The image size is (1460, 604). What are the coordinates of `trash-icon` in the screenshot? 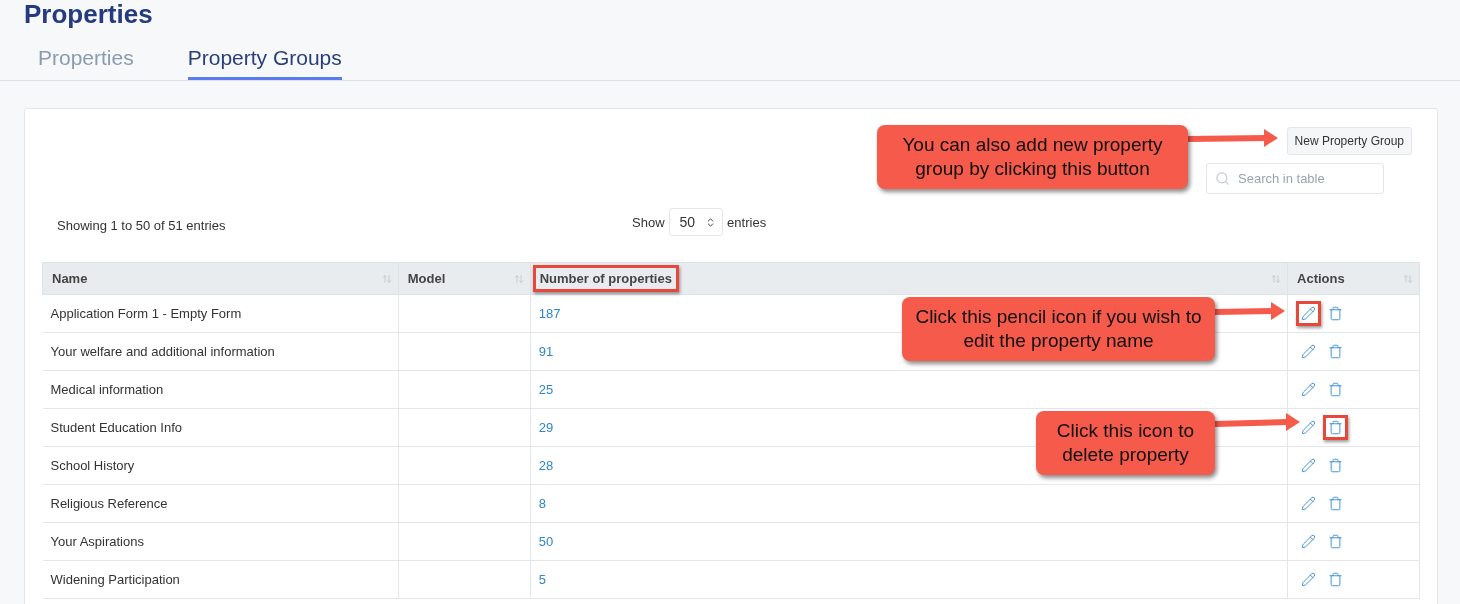 It's located at (1336, 427).